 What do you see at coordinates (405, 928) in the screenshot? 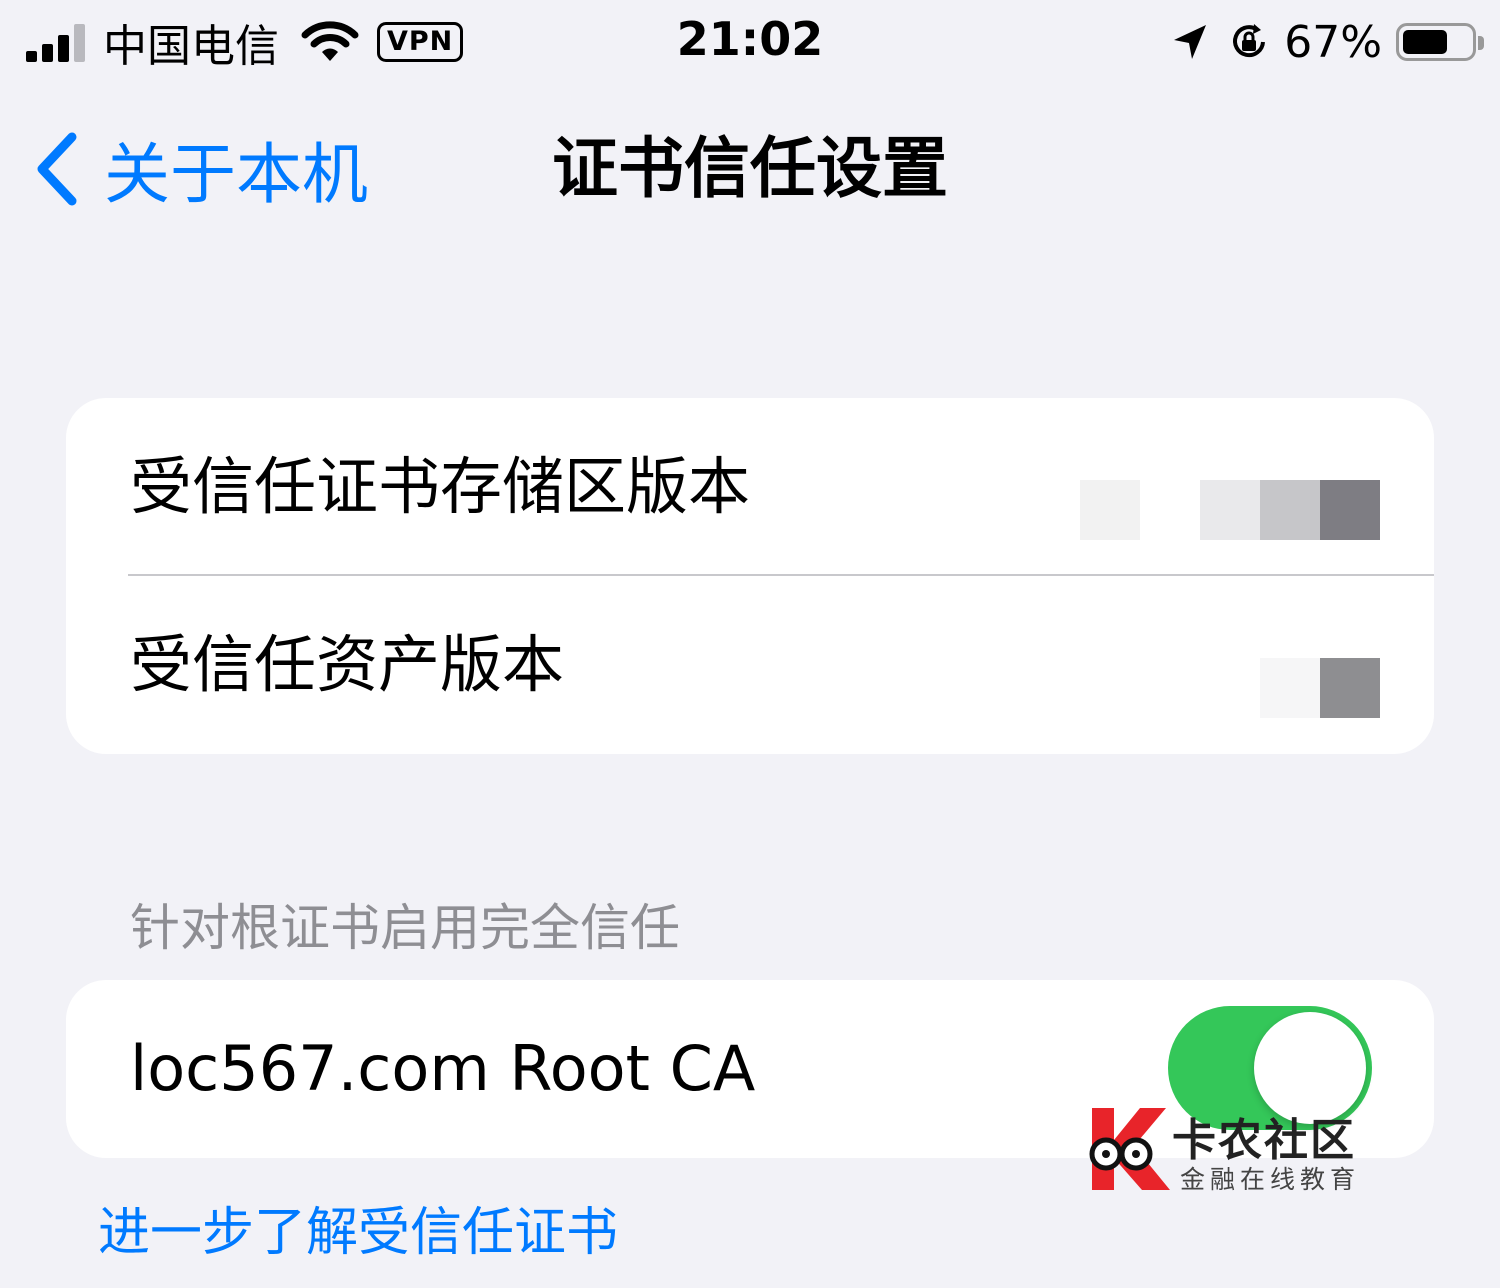
I see `section-header: 针对根证书启用完全信任` at bounding box center [405, 928].